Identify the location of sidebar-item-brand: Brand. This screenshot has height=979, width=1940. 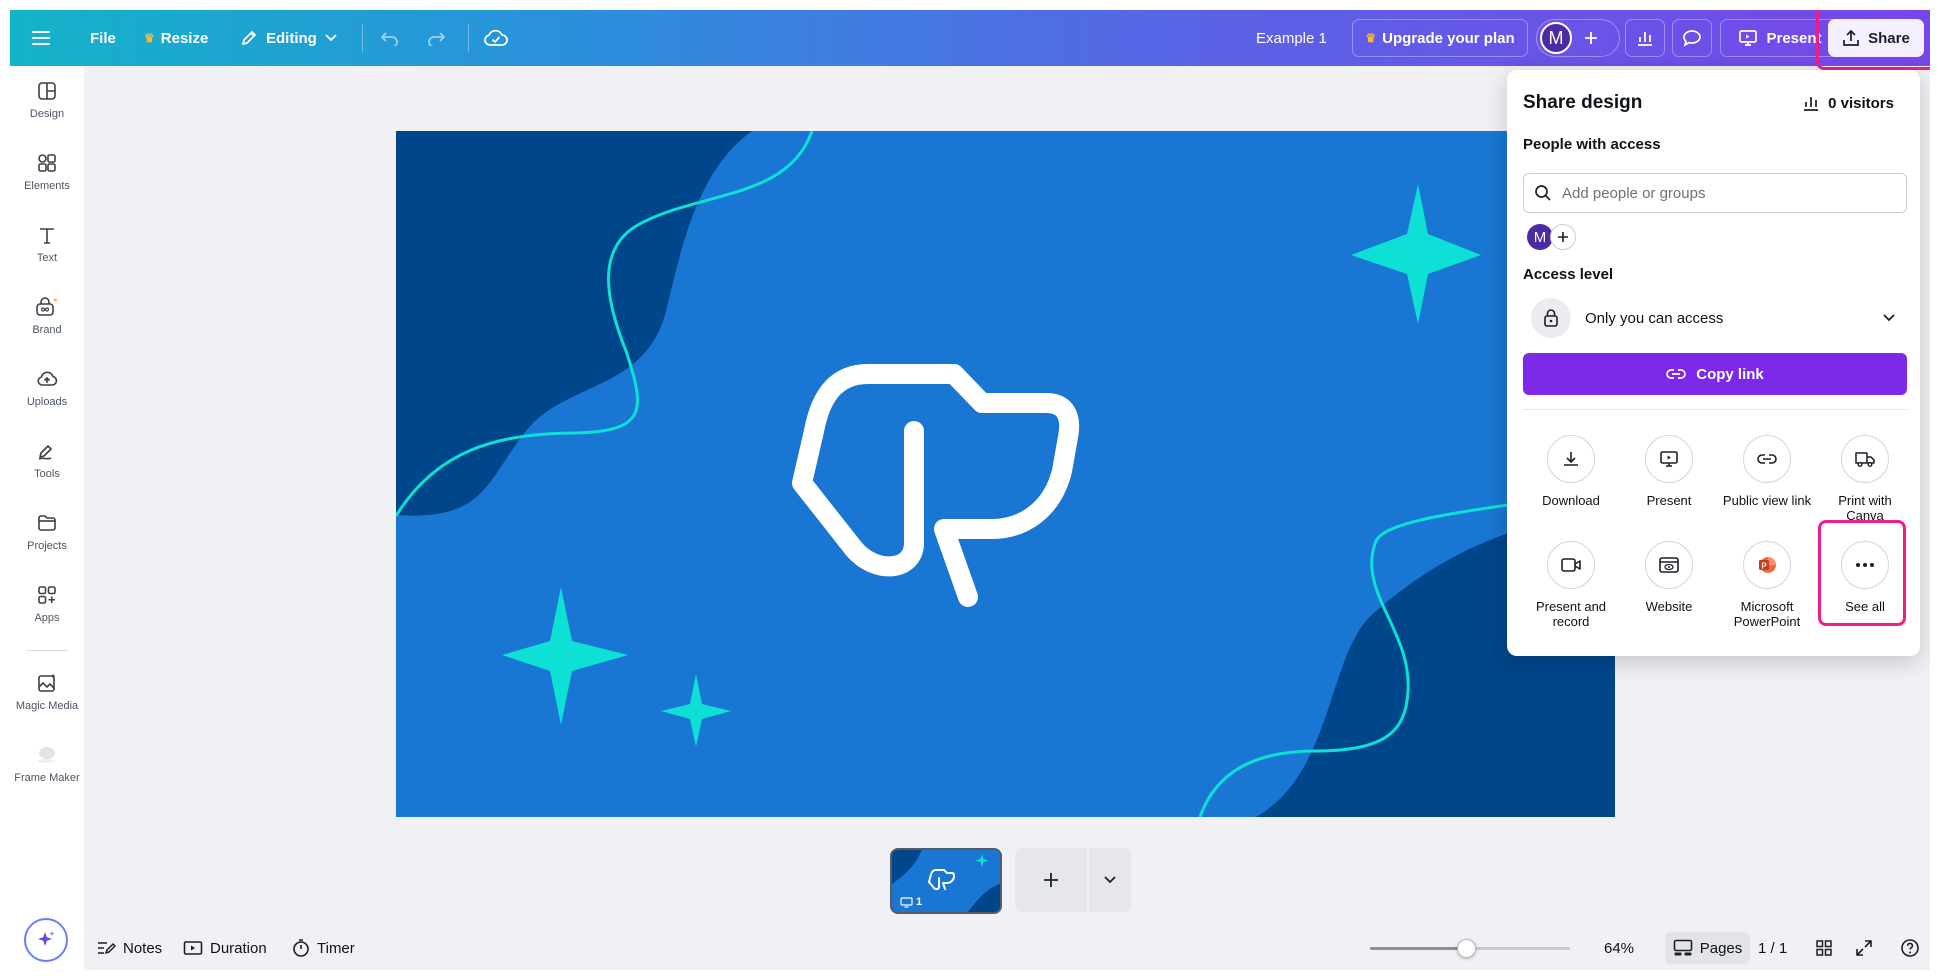
(47, 317).